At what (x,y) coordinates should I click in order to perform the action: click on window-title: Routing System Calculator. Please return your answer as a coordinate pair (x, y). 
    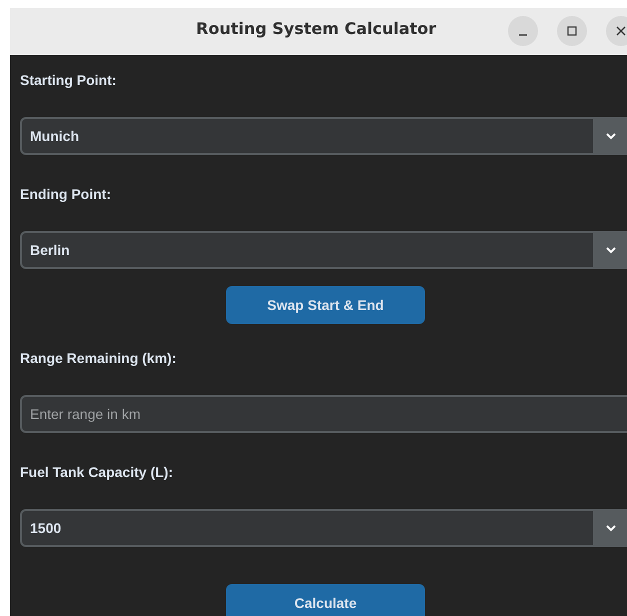
    Looking at the image, I should click on (316, 28).